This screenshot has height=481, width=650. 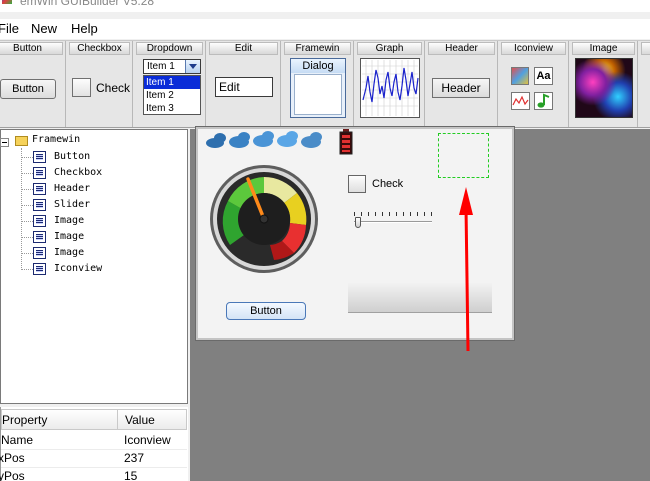 What do you see at coordinates (72, 204) in the screenshot?
I see `tree-item-label: Slider` at bounding box center [72, 204].